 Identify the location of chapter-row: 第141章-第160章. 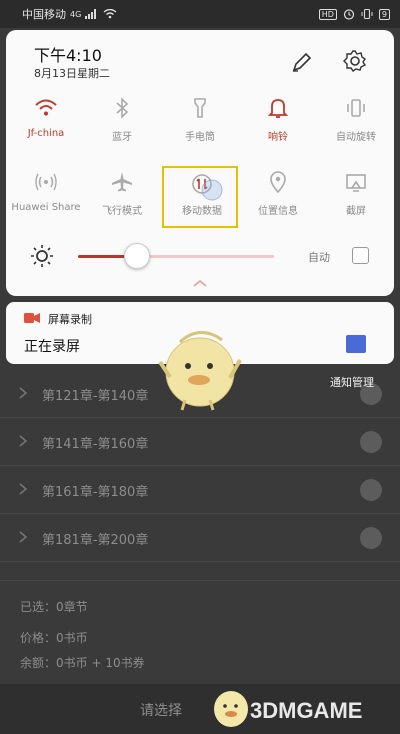
(200, 442).